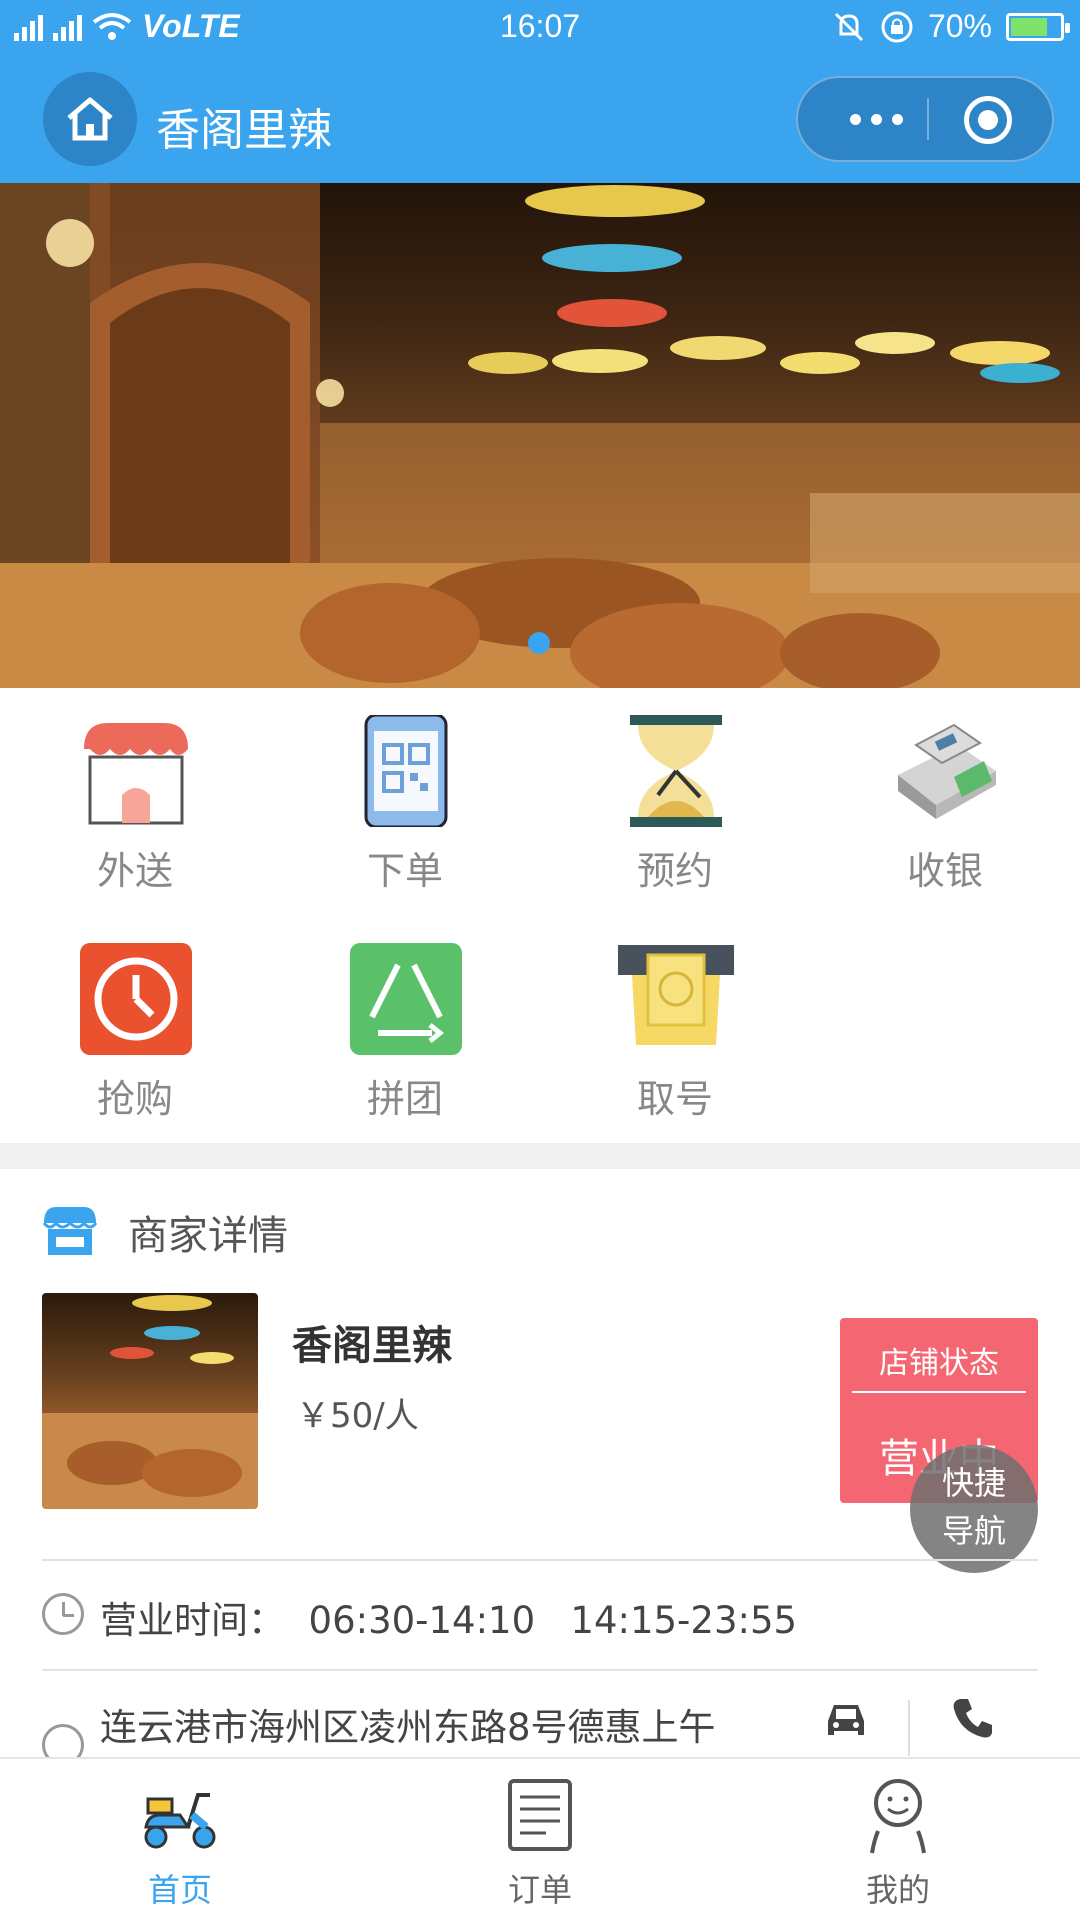  I want to click on address-text: 连云港市海州区凌州东路8号德惠上午, so click(408, 1724).